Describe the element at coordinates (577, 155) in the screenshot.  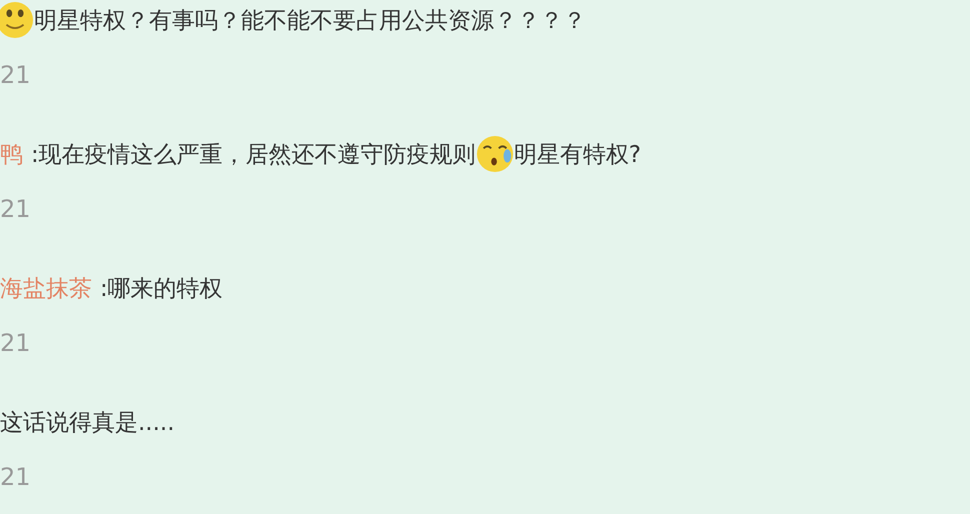
I see `comment-text: 明星有特权?` at that location.